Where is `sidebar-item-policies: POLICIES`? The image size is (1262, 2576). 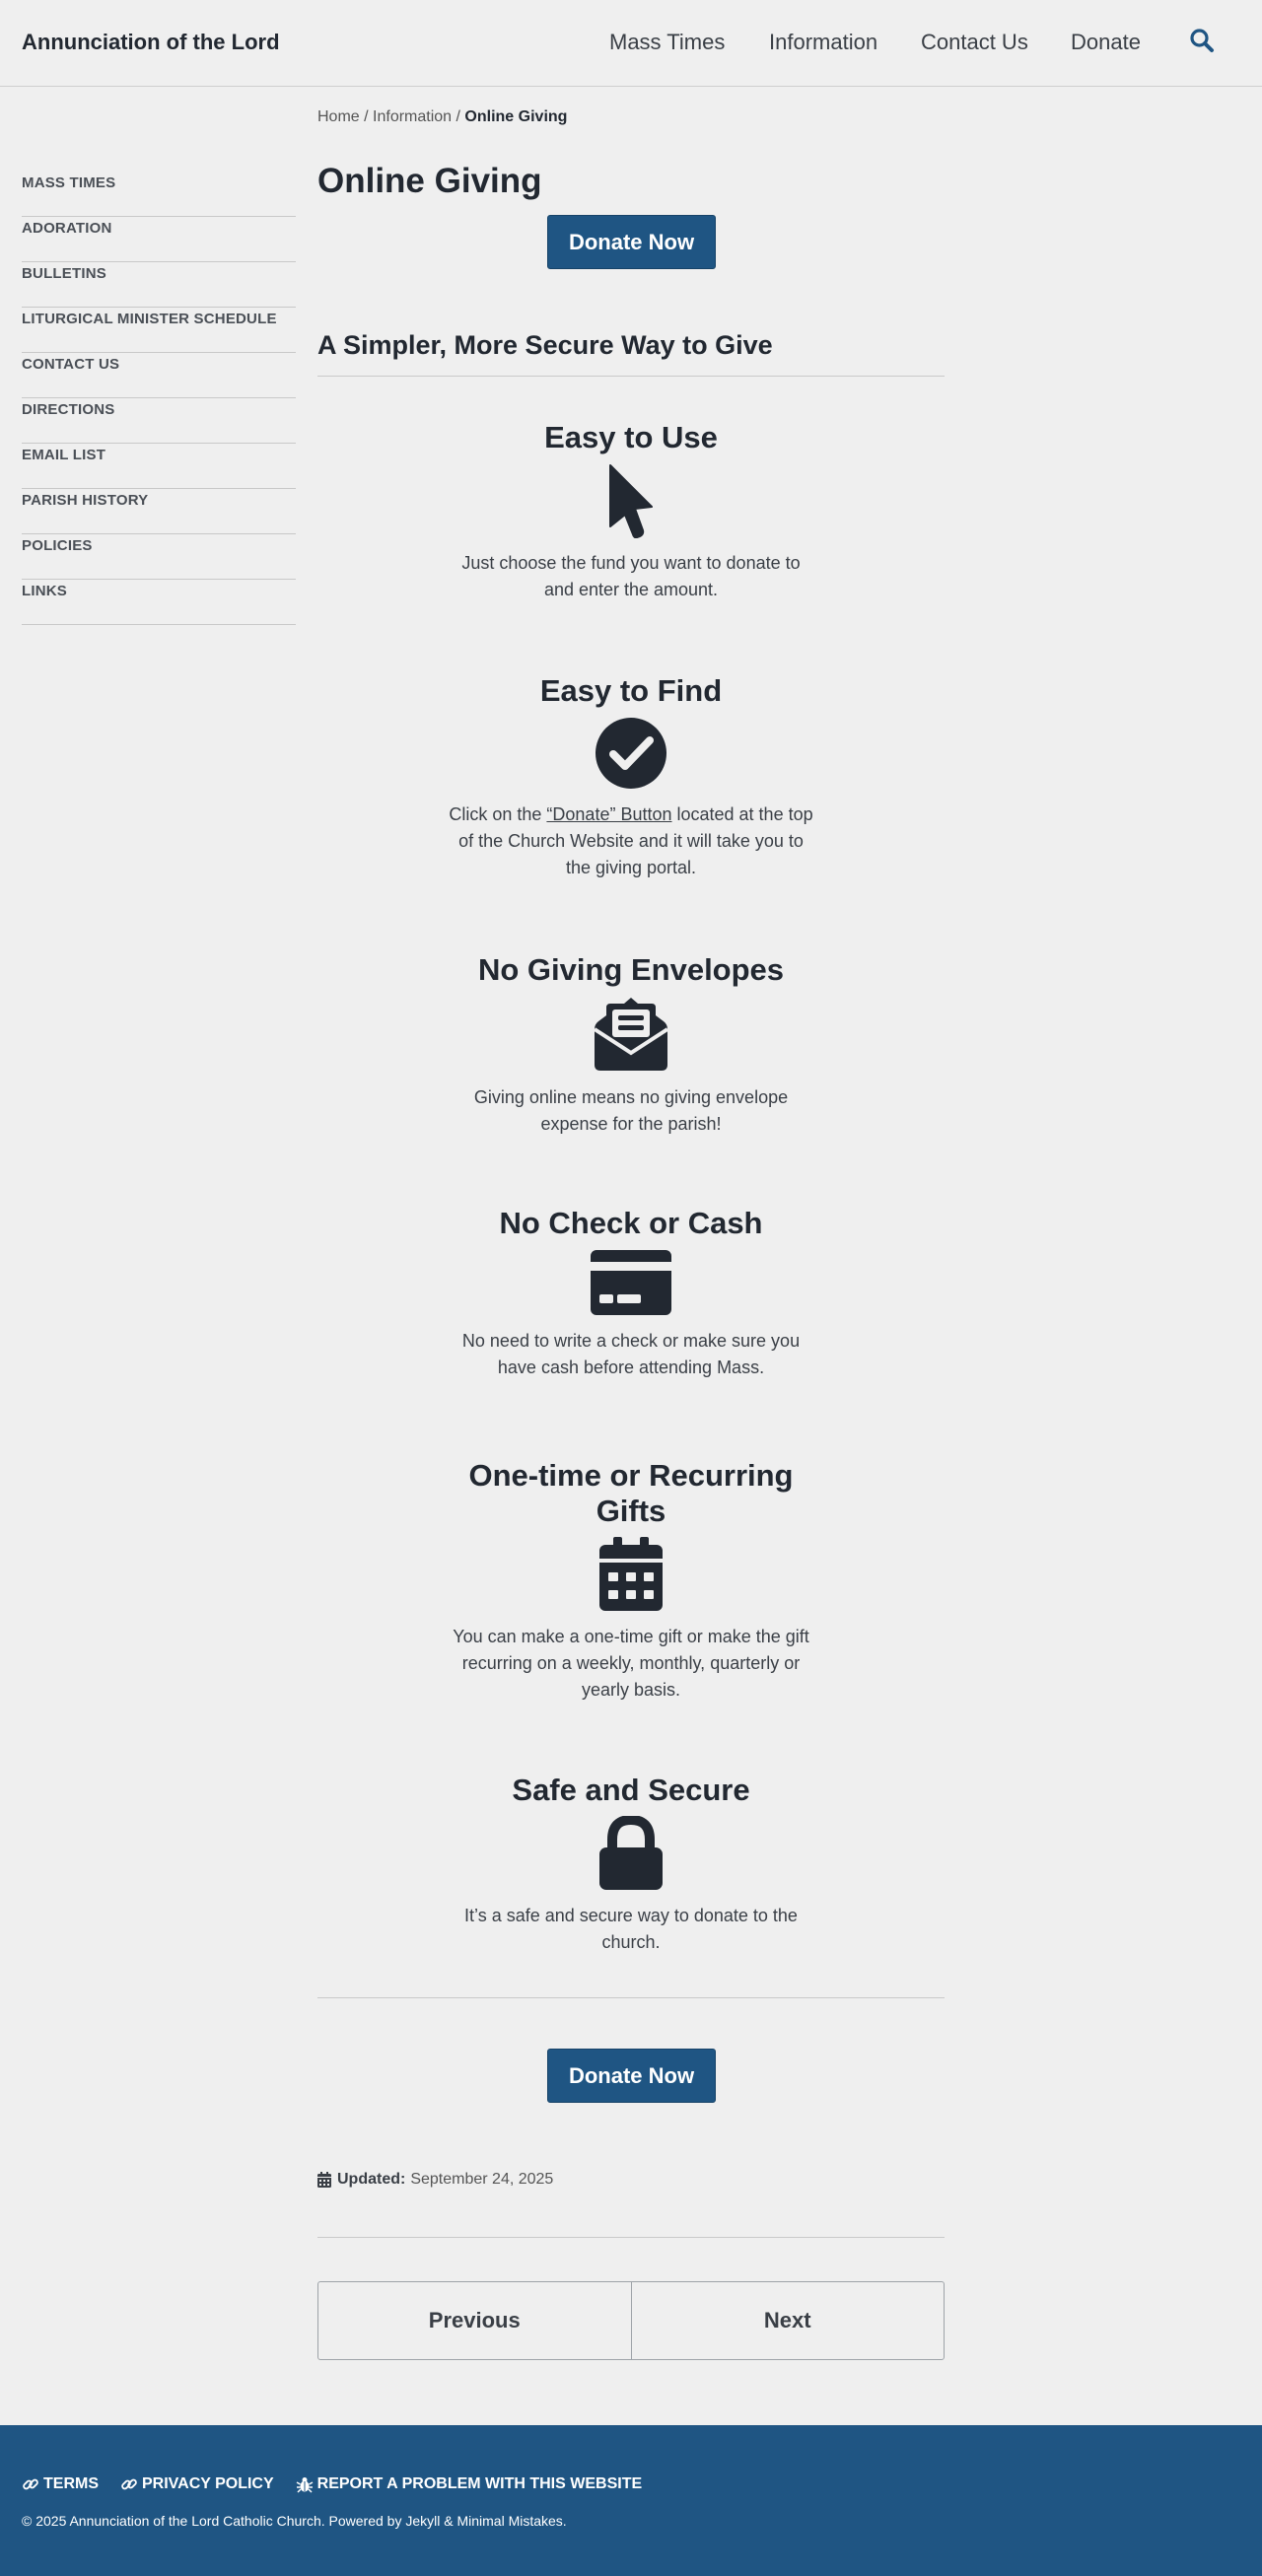
sidebar-item-policies: POLICIES is located at coordinates (159, 557).